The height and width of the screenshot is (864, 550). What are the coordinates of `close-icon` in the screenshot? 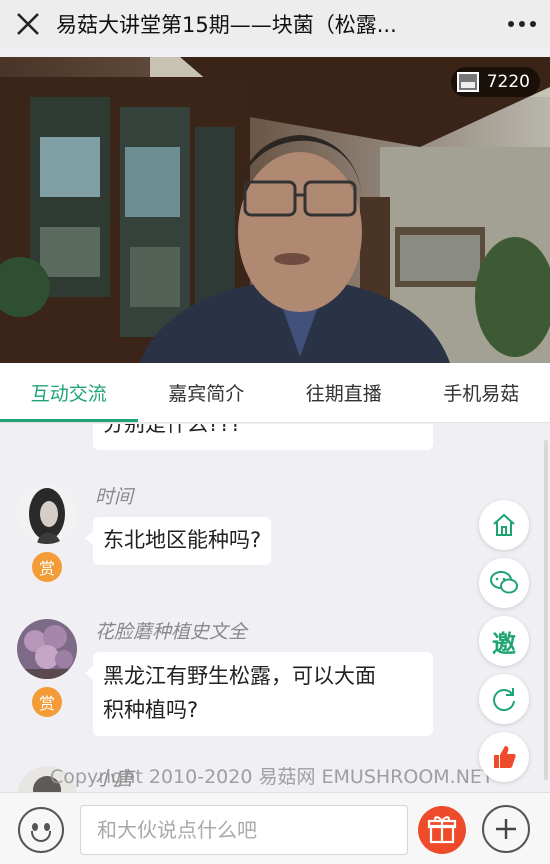 It's located at (28, 24).